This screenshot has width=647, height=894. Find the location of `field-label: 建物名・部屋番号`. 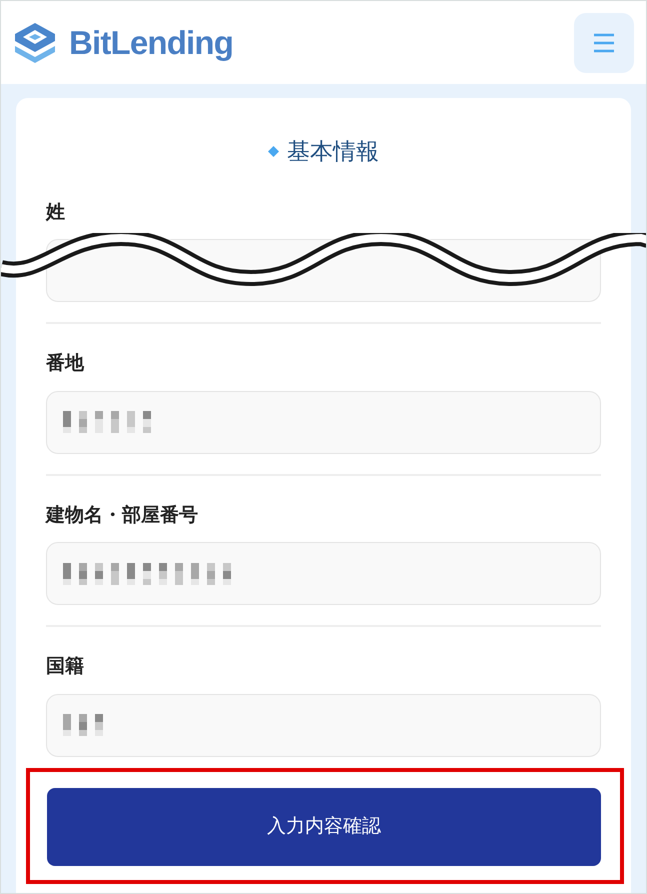

field-label: 建物名・部屋番号 is located at coordinates (122, 516).